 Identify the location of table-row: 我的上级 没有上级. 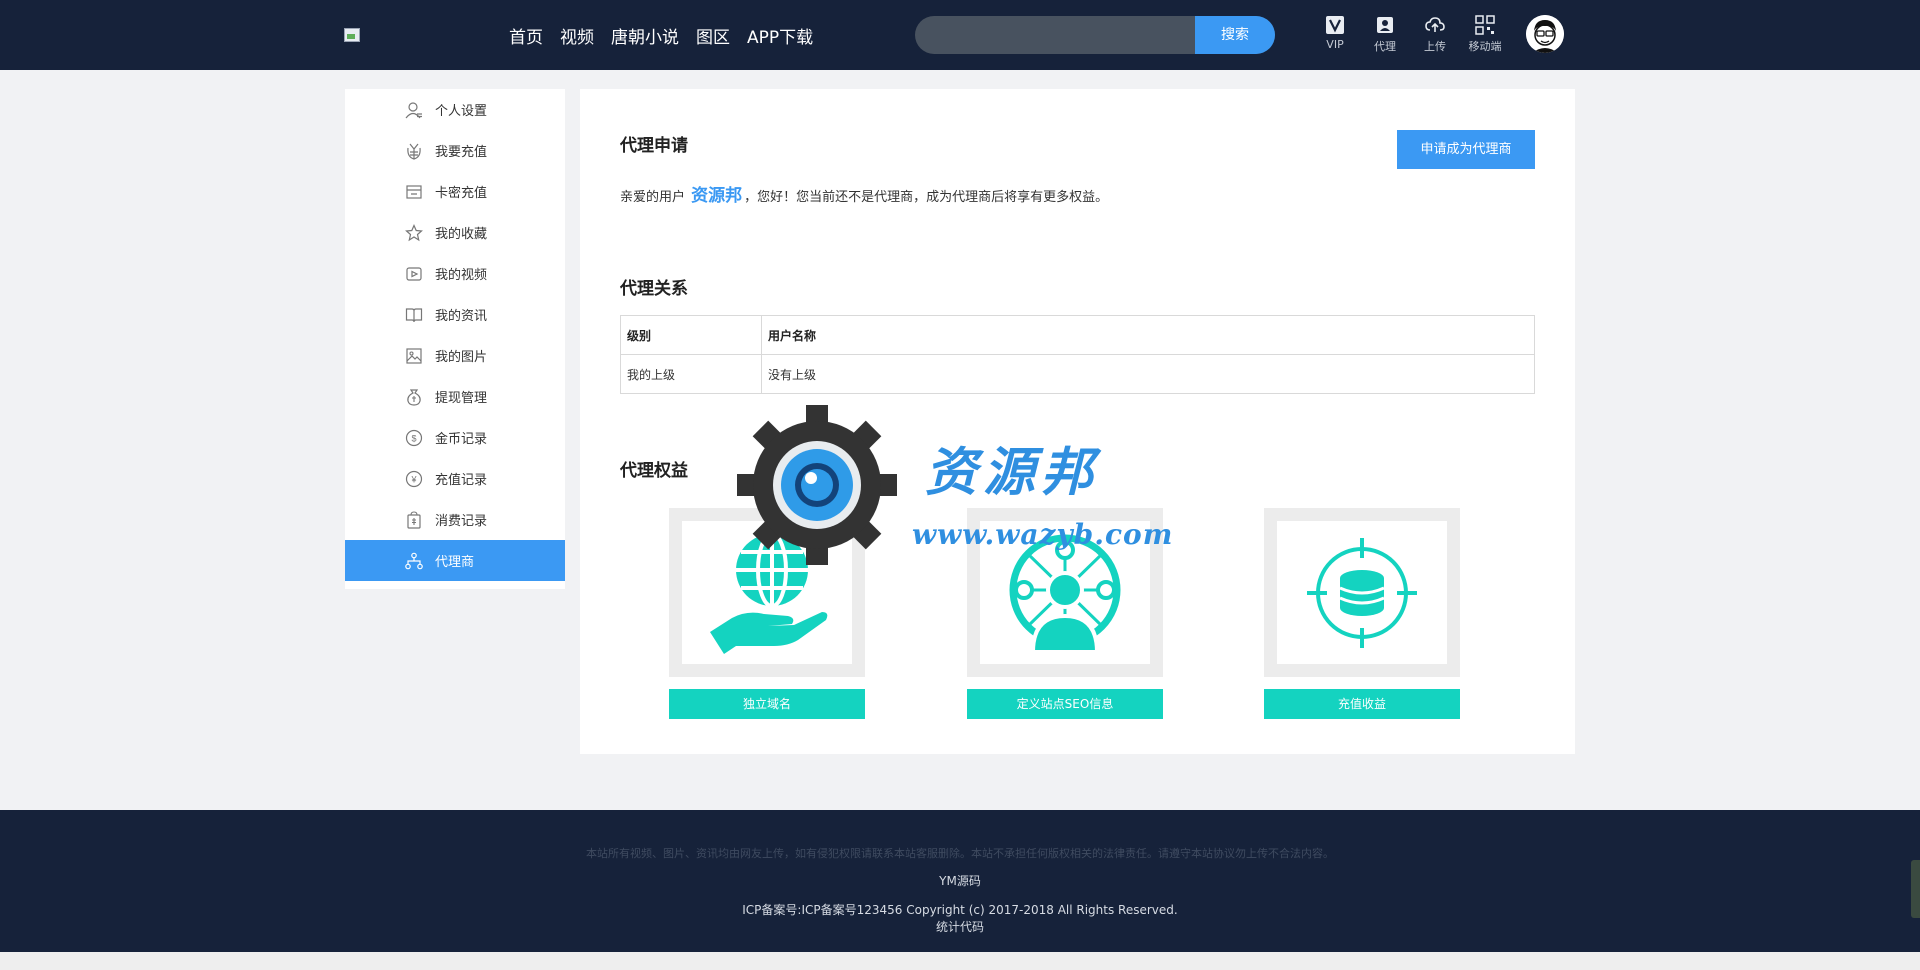
(1077, 374).